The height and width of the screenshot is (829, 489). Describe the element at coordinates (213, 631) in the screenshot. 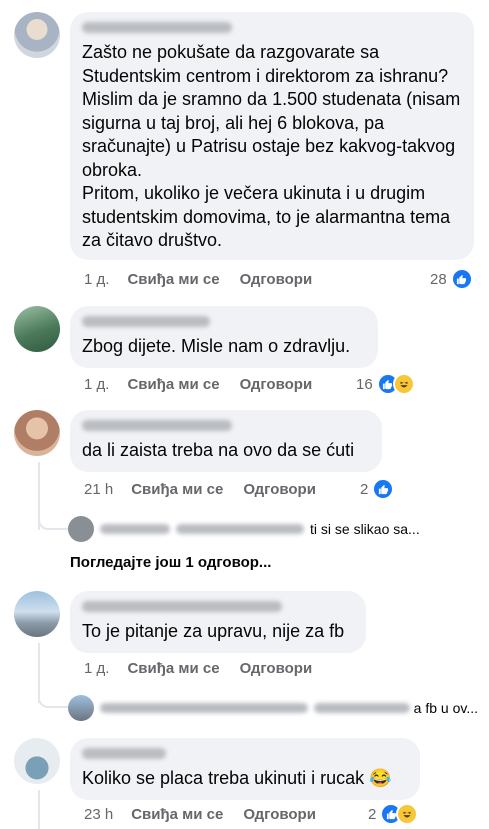

I see `comment-text: To je pitanje za upravu, nije za fb` at that location.